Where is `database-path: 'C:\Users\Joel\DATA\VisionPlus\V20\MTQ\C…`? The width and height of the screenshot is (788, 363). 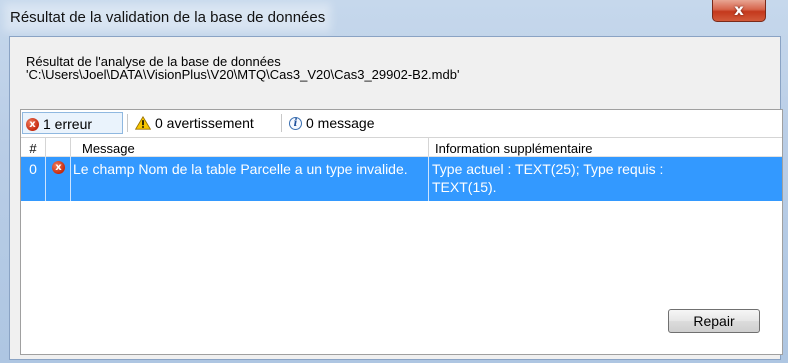
database-path: 'C:\Users\Joel\DATA\VisionPlus\V20\MTQ\C… is located at coordinates (243, 74).